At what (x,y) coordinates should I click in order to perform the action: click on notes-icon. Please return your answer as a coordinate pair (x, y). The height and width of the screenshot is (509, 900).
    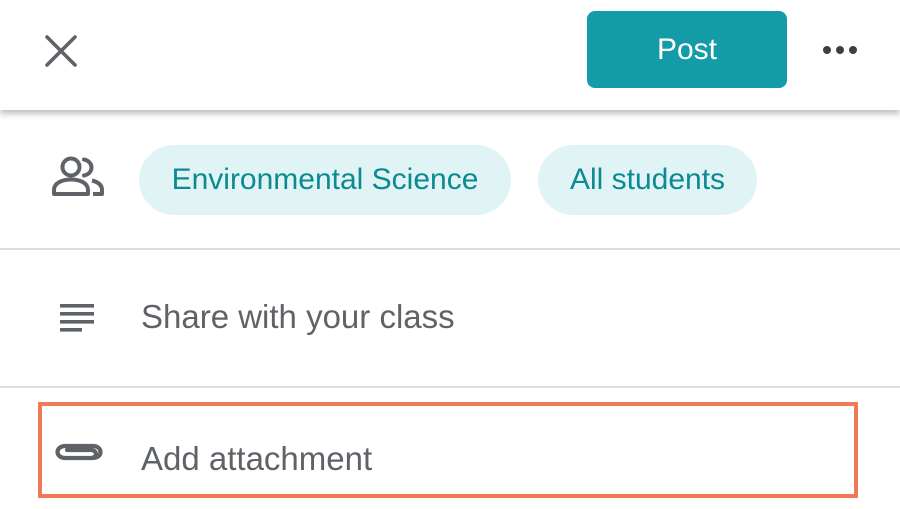
    Looking at the image, I should click on (78, 318).